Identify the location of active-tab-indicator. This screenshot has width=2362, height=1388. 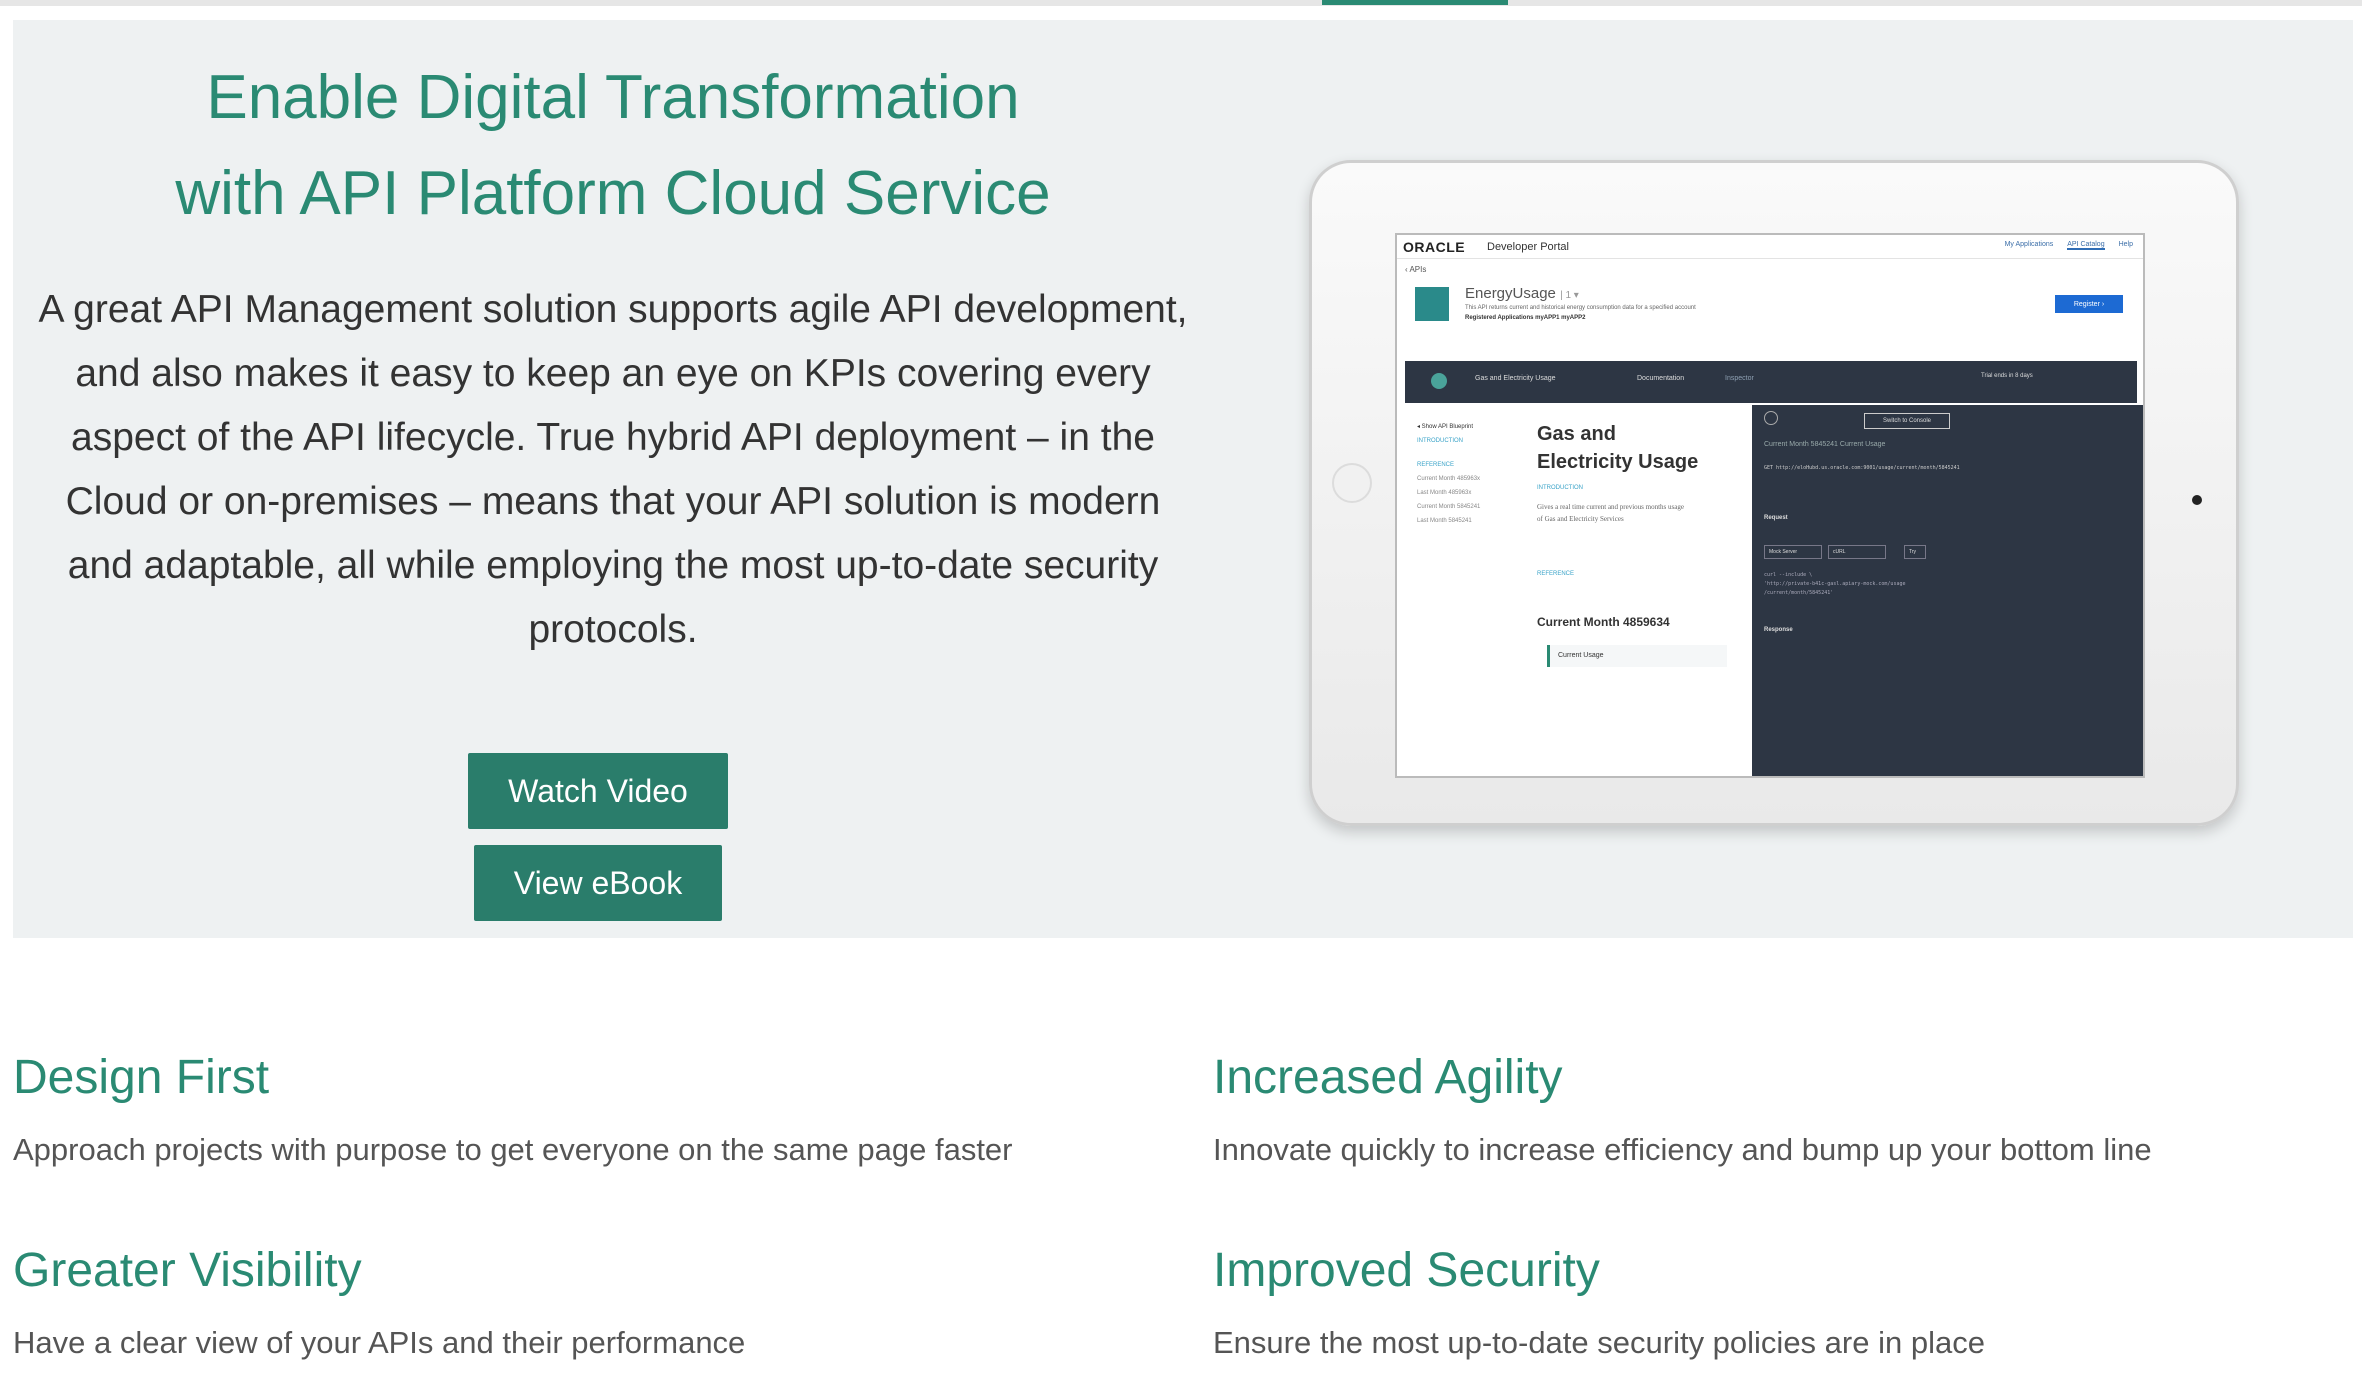
(1415, 2).